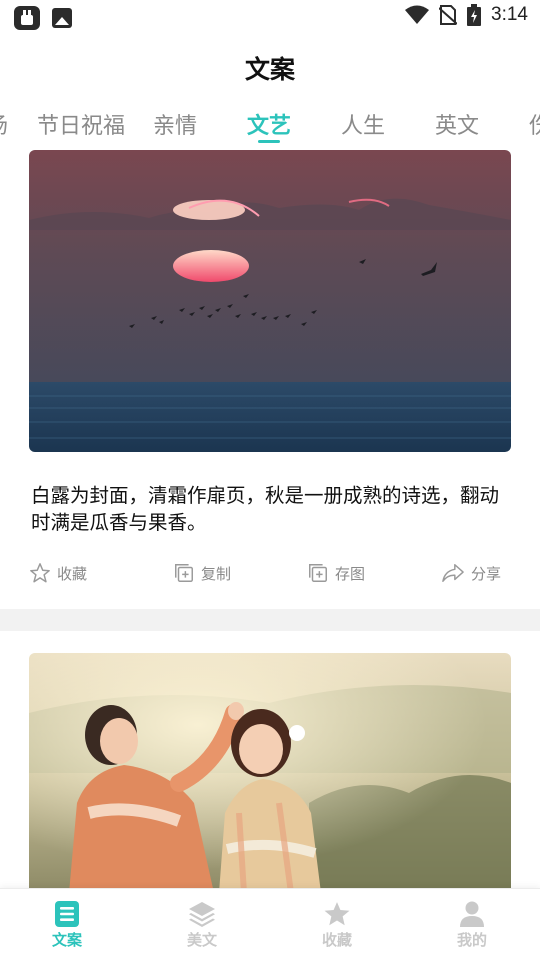 This screenshot has height=960, width=540. What do you see at coordinates (448, 15) in the screenshot?
I see `no-sim-icon` at bounding box center [448, 15].